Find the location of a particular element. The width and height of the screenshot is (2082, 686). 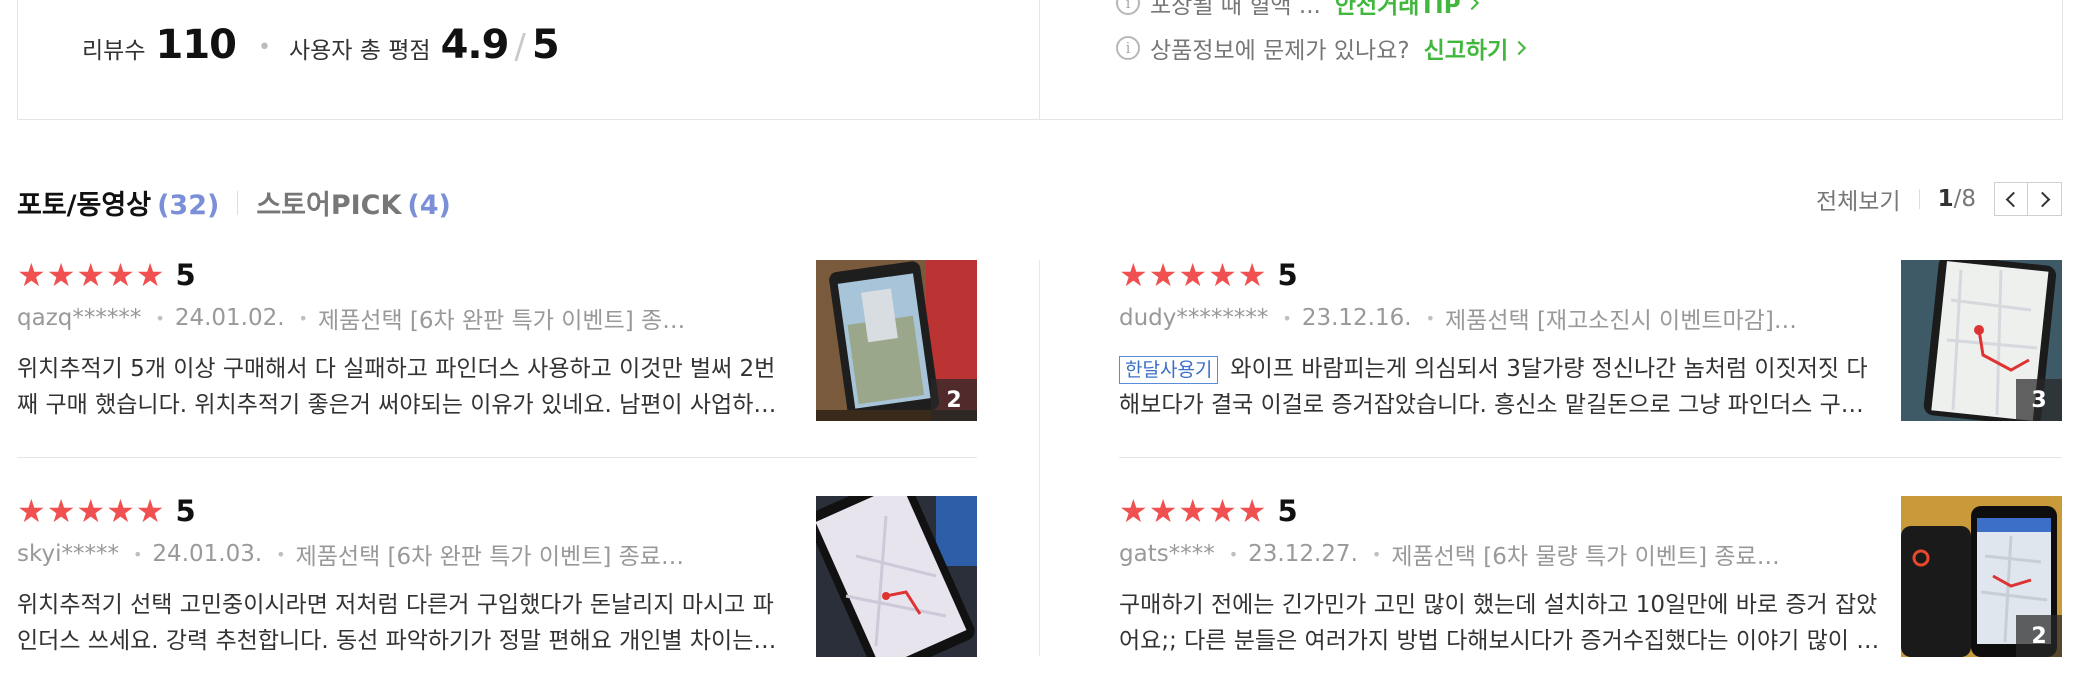

arrow-left-icon is located at coordinates (2013, 199).